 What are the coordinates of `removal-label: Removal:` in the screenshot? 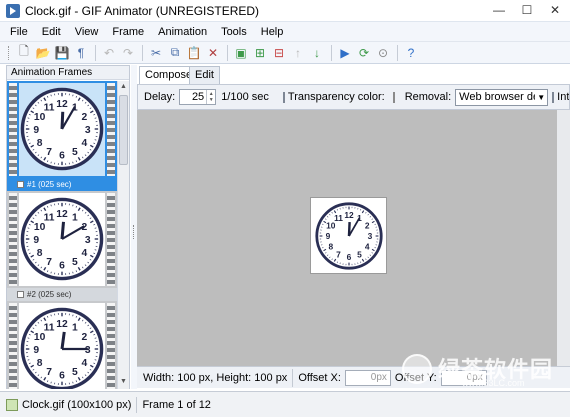 It's located at (428, 97).